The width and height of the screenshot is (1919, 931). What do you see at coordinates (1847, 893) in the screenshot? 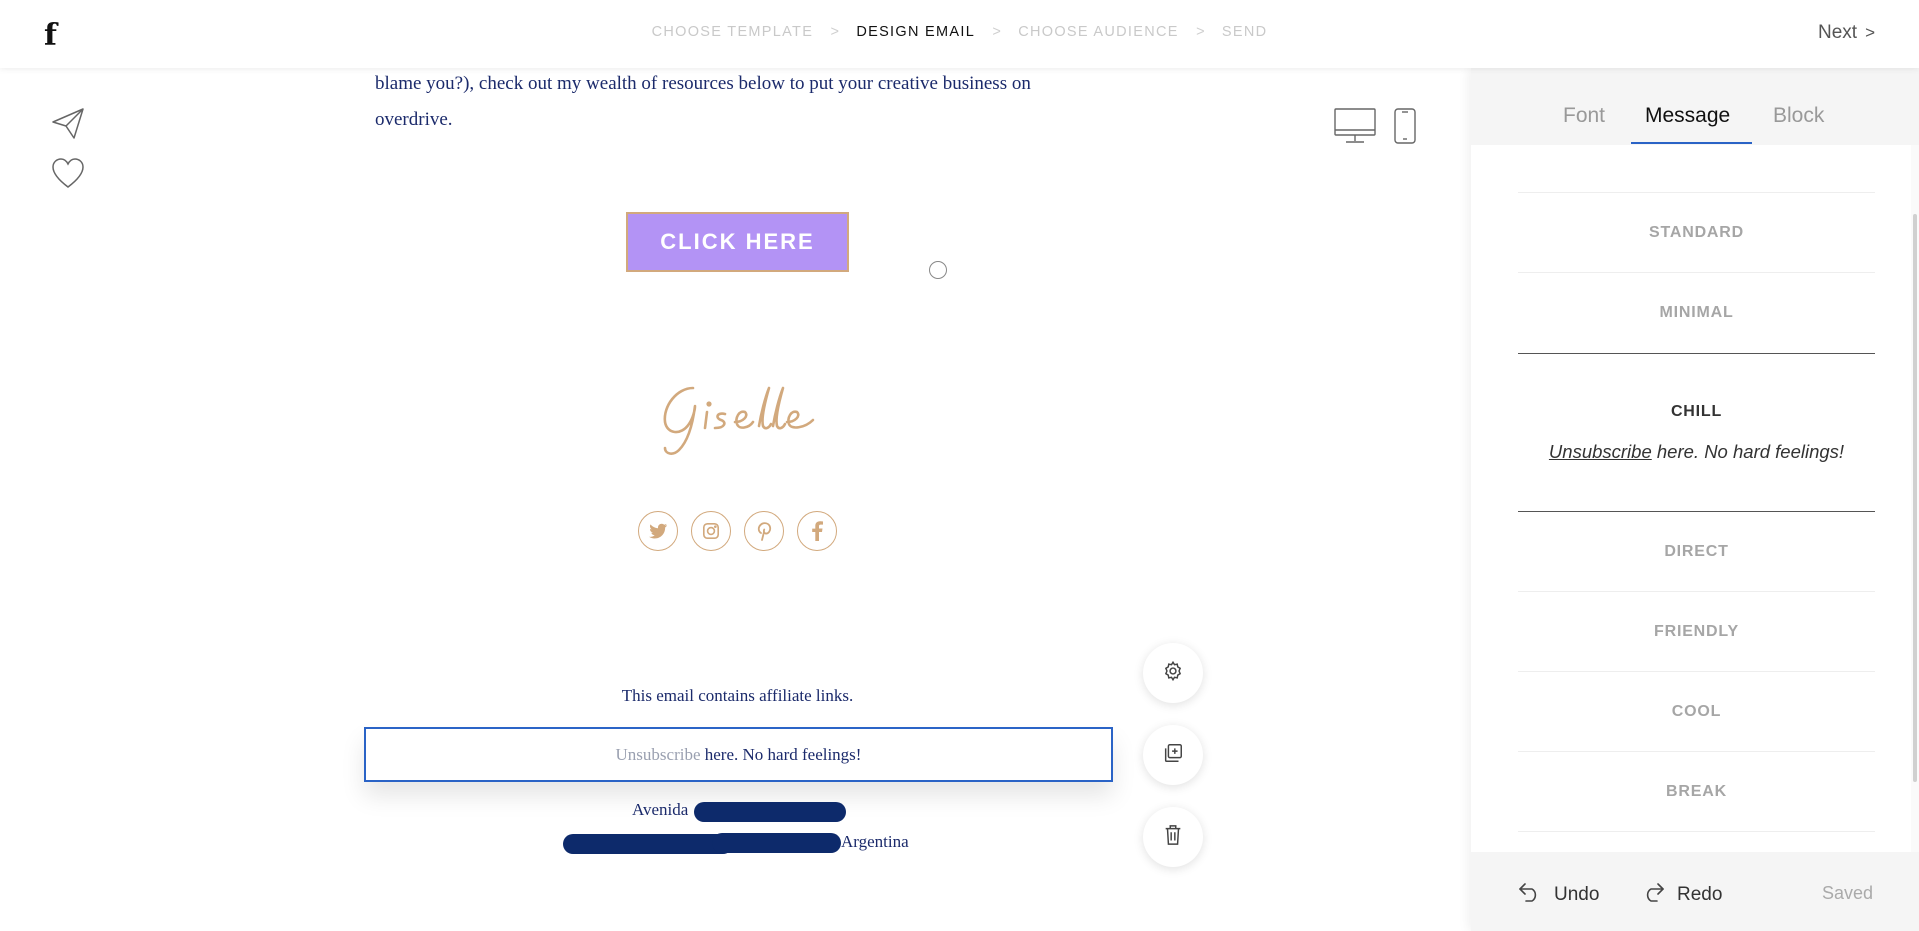
I see `save-status: Saved` at bounding box center [1847, 893].